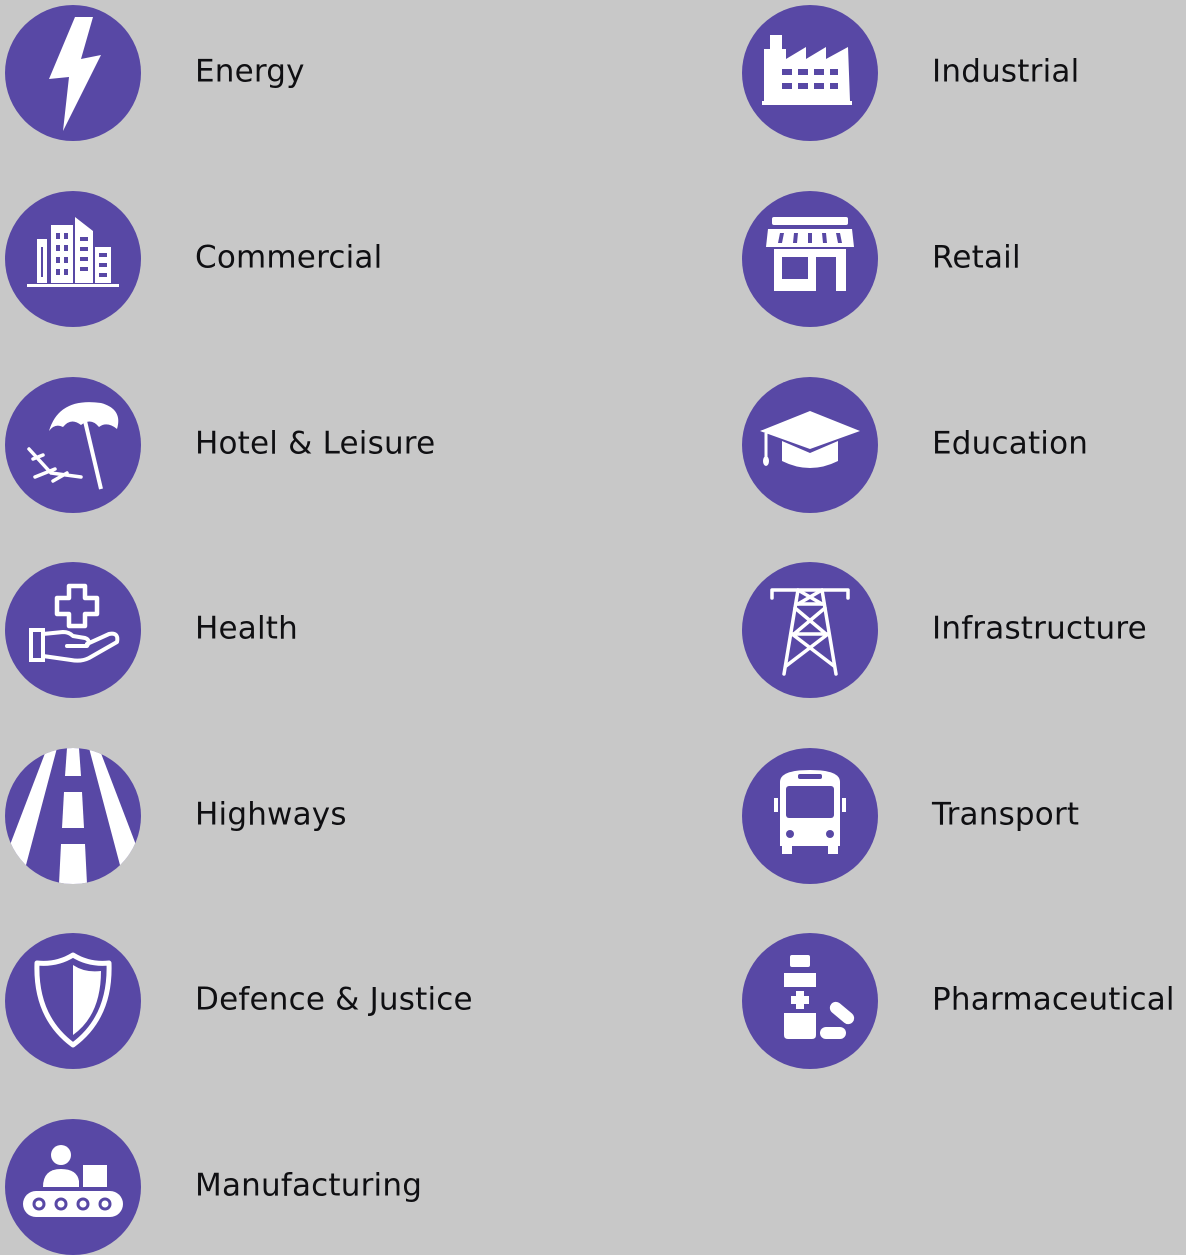 This screenshot has height=1255, width=1186. What do you see at coordinates (250, 71) in the screenshot?
I see `sector-label: Energy` at bounding box center [250, 71].